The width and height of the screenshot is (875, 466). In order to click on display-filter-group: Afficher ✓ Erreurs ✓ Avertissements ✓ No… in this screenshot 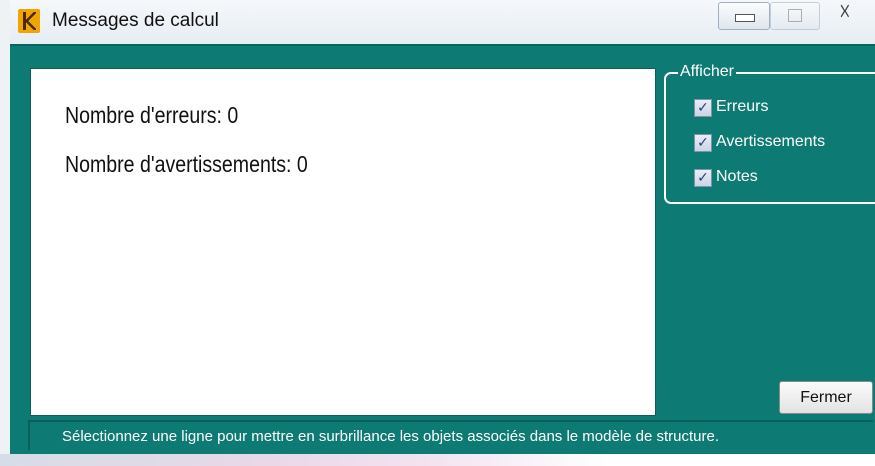, I will do `click(769, 133)`.